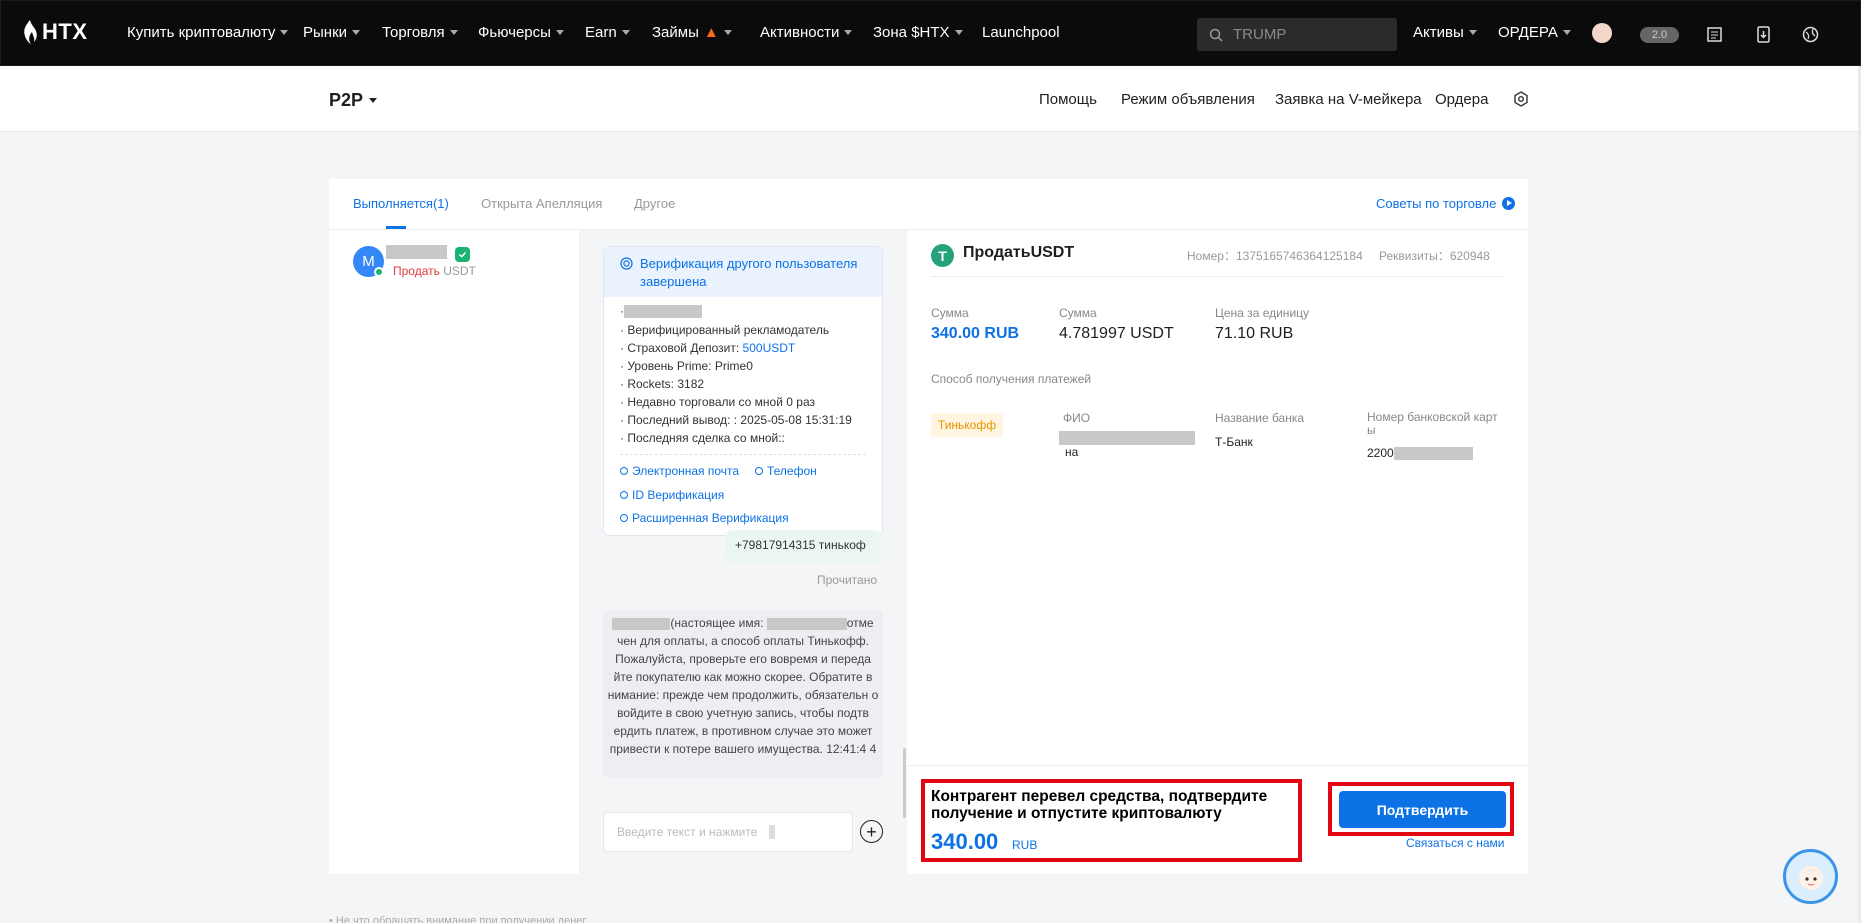 This screenshot has width=1861, height=923. I want to click on nav-label: Активности, so click(800, 32).